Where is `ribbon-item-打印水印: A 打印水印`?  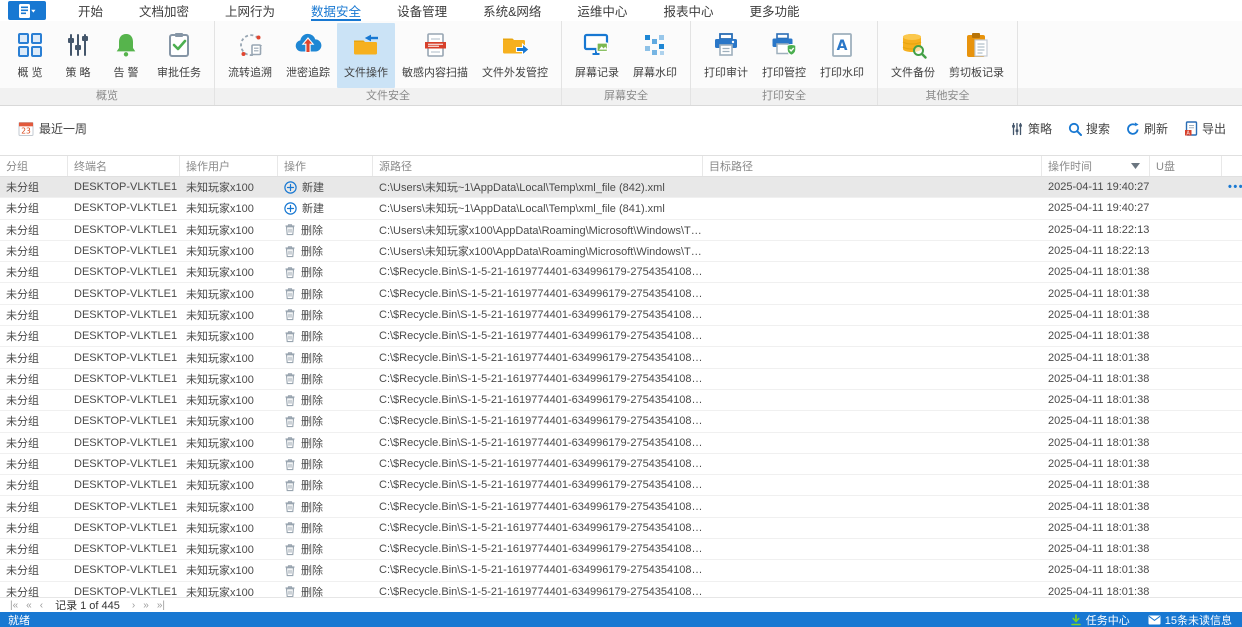
ribbon-item-打印水印: A 打印水印 is located at coordinates (842, 55).